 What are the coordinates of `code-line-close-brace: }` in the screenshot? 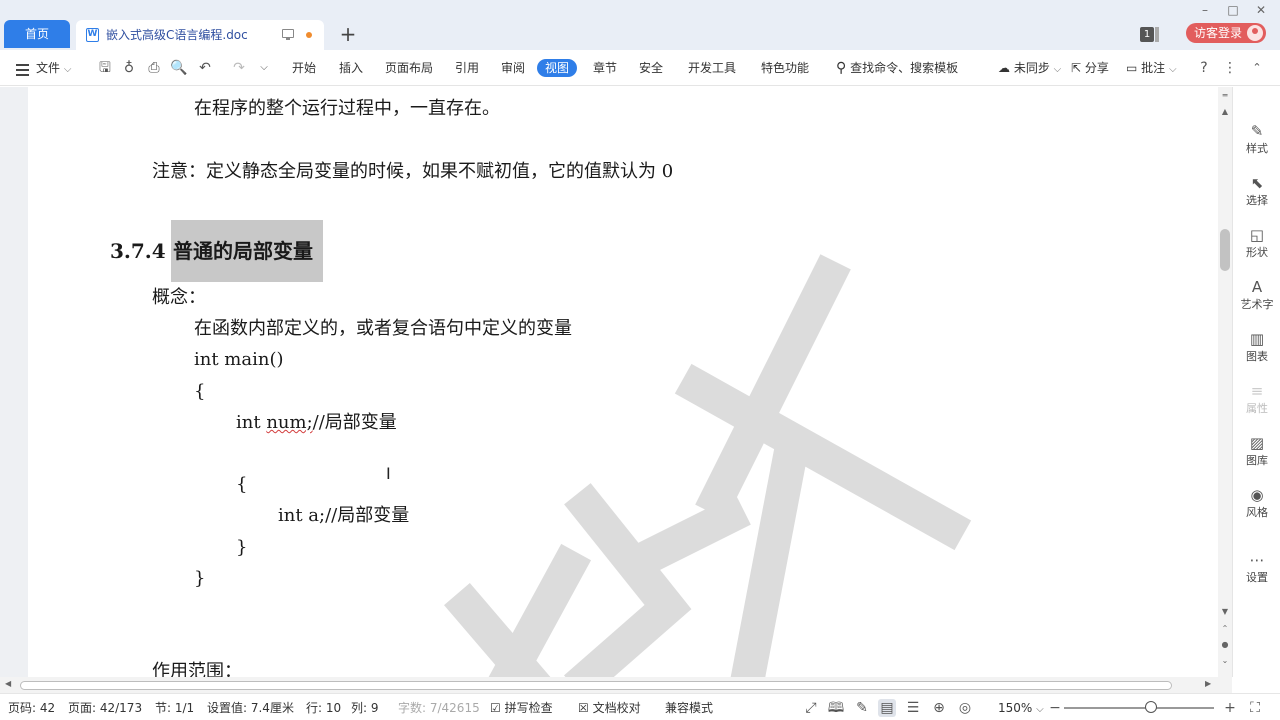 It's located at (199, 579).